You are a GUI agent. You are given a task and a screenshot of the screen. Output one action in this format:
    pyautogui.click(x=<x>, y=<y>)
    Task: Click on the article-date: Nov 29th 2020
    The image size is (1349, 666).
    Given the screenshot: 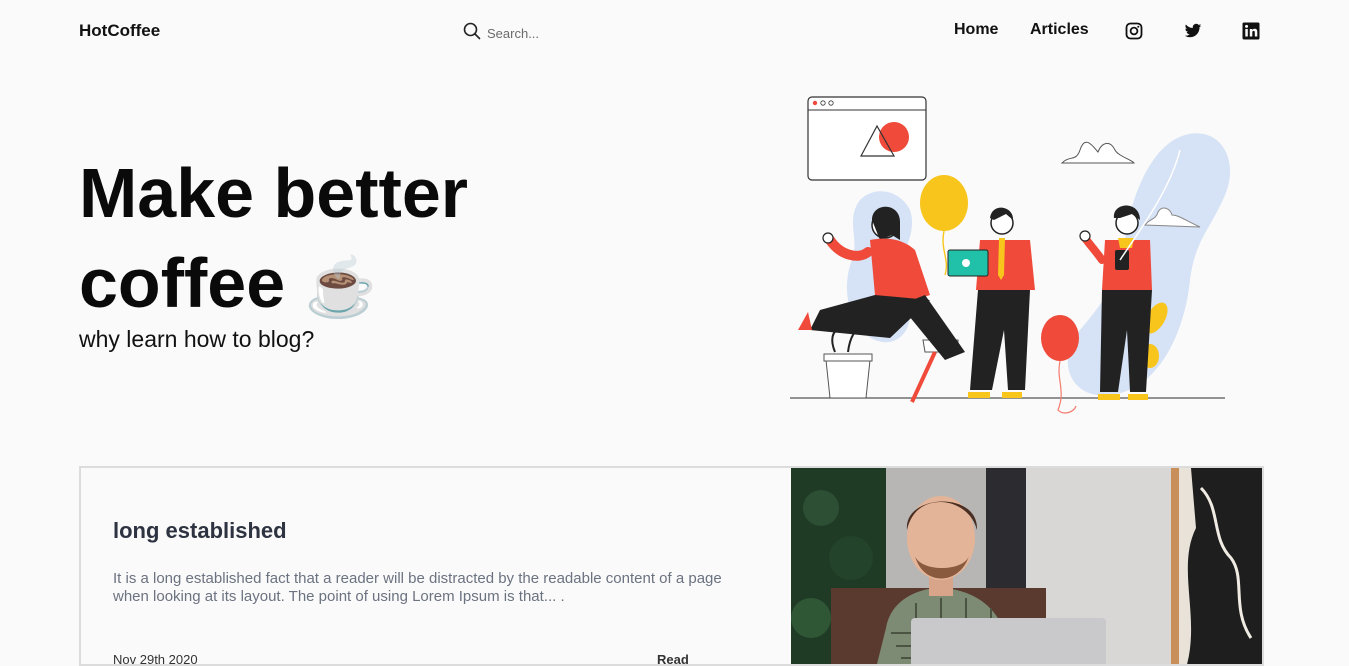 What is the action you would take?
    pyautogui.click(x=155, y=659)
    